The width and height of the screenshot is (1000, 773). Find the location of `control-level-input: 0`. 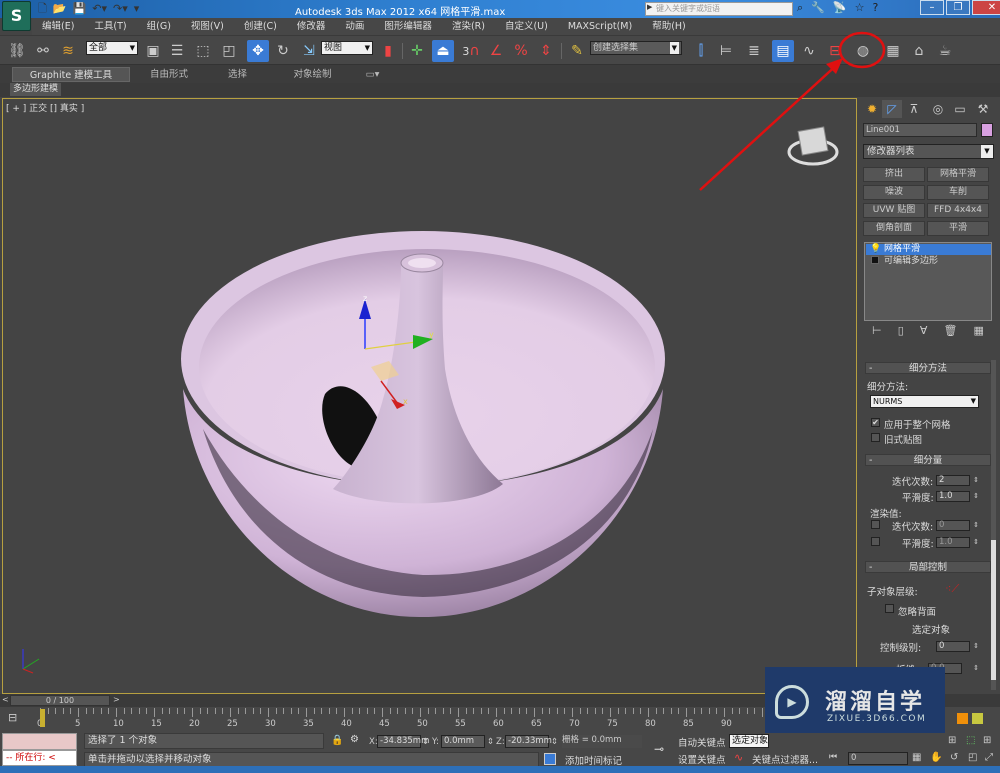

control-level-input: 0 is located at coordinates (953, 646).